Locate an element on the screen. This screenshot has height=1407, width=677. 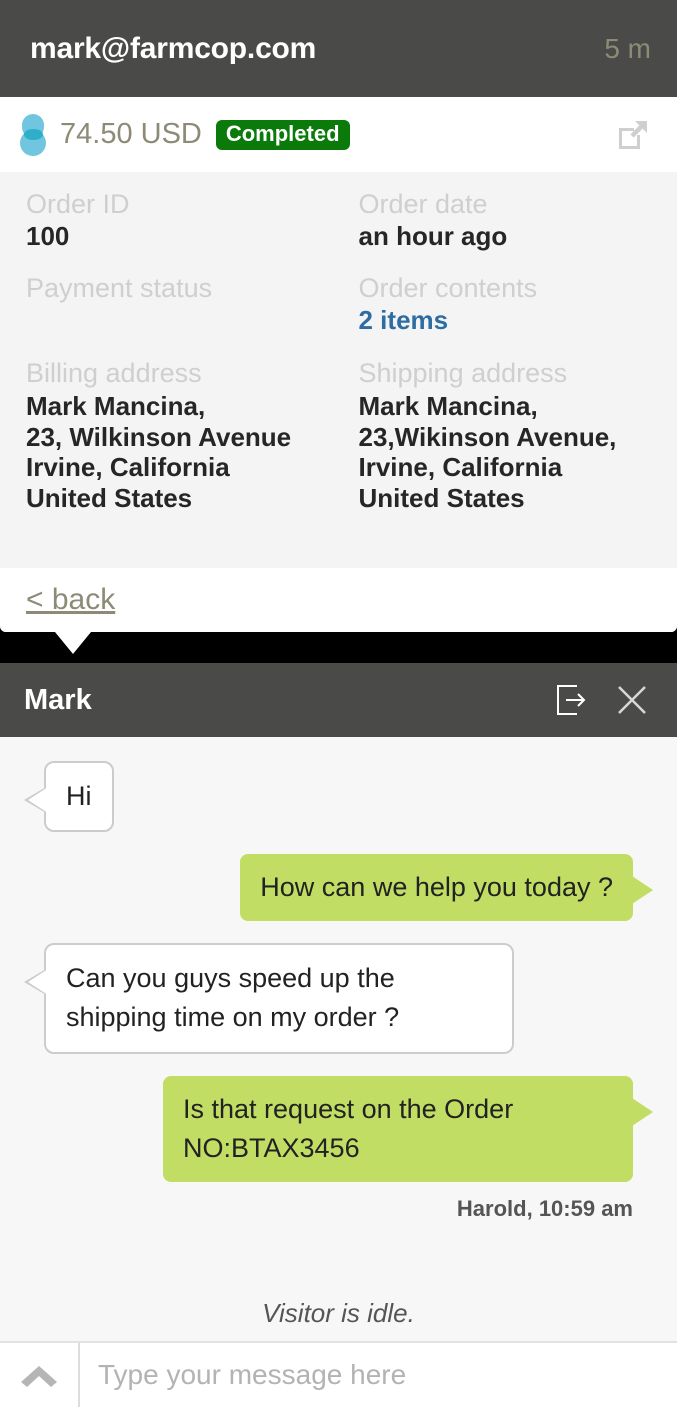
chat-message-row: How can we help you today ? is located at coordinates (338, 888).